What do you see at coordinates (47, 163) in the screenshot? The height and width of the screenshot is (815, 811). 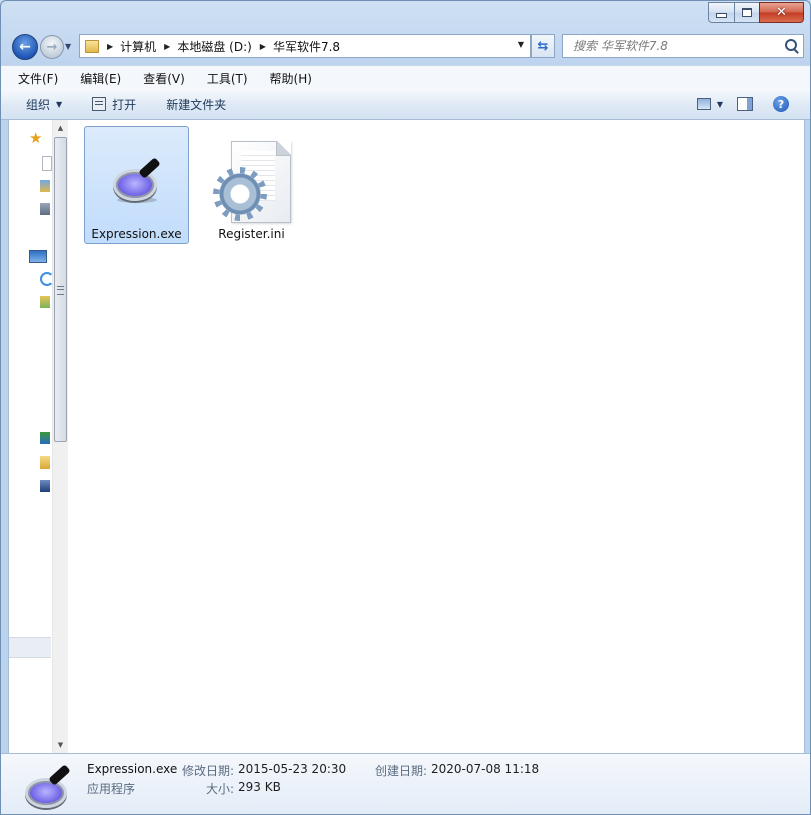 I see `desktop-icon` at bounding box center [47, 163].